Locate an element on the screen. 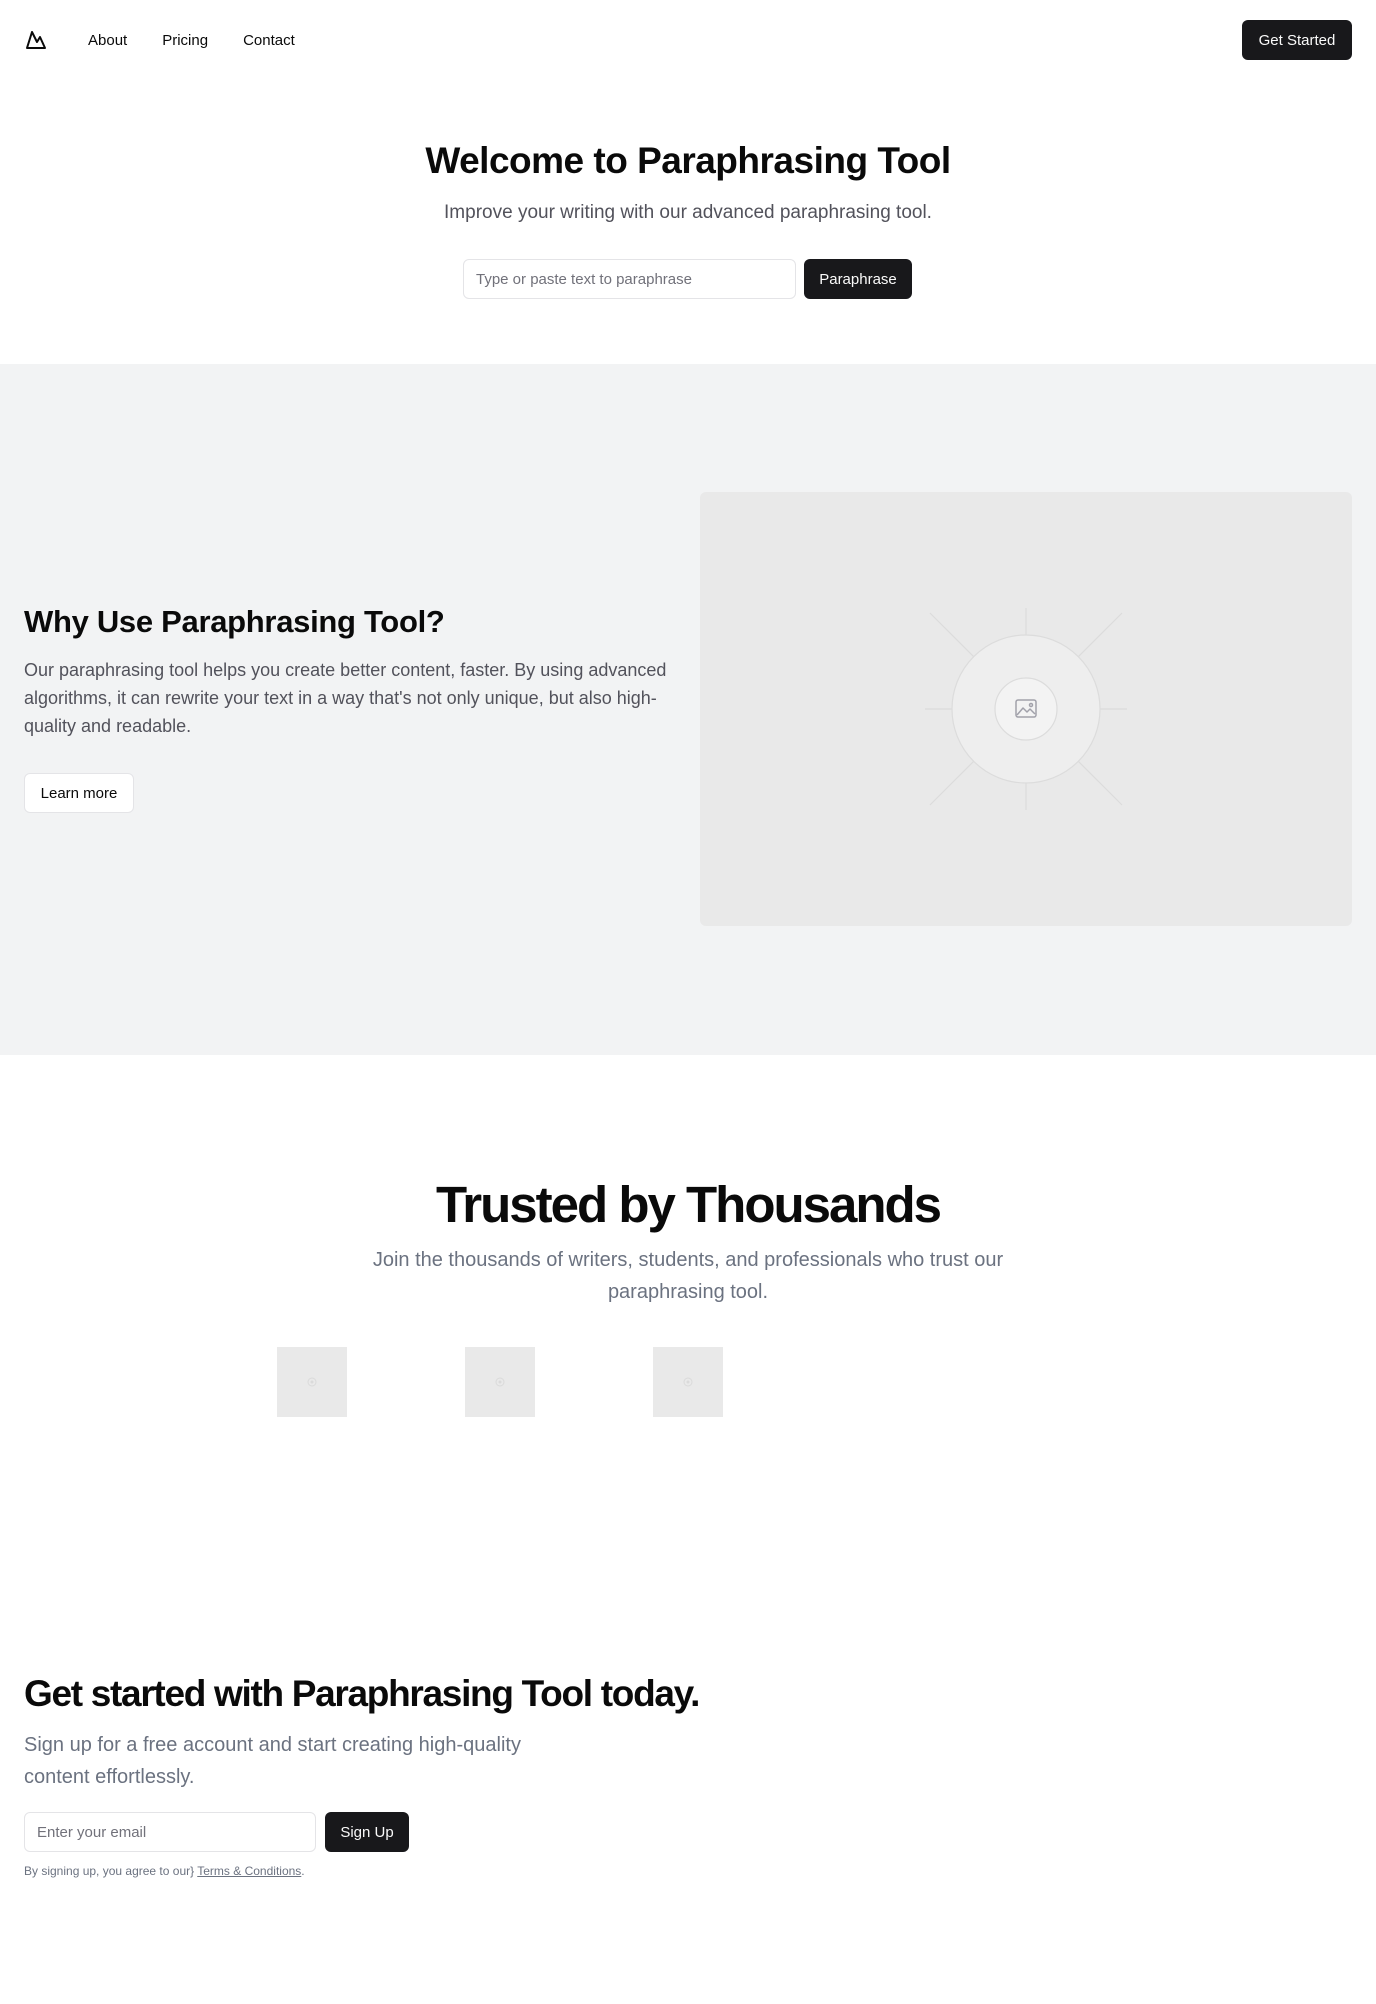 Image resolution: width=1376 pixels, height=2004 pixels. partner-logos is located at coordinates (500, 1382).